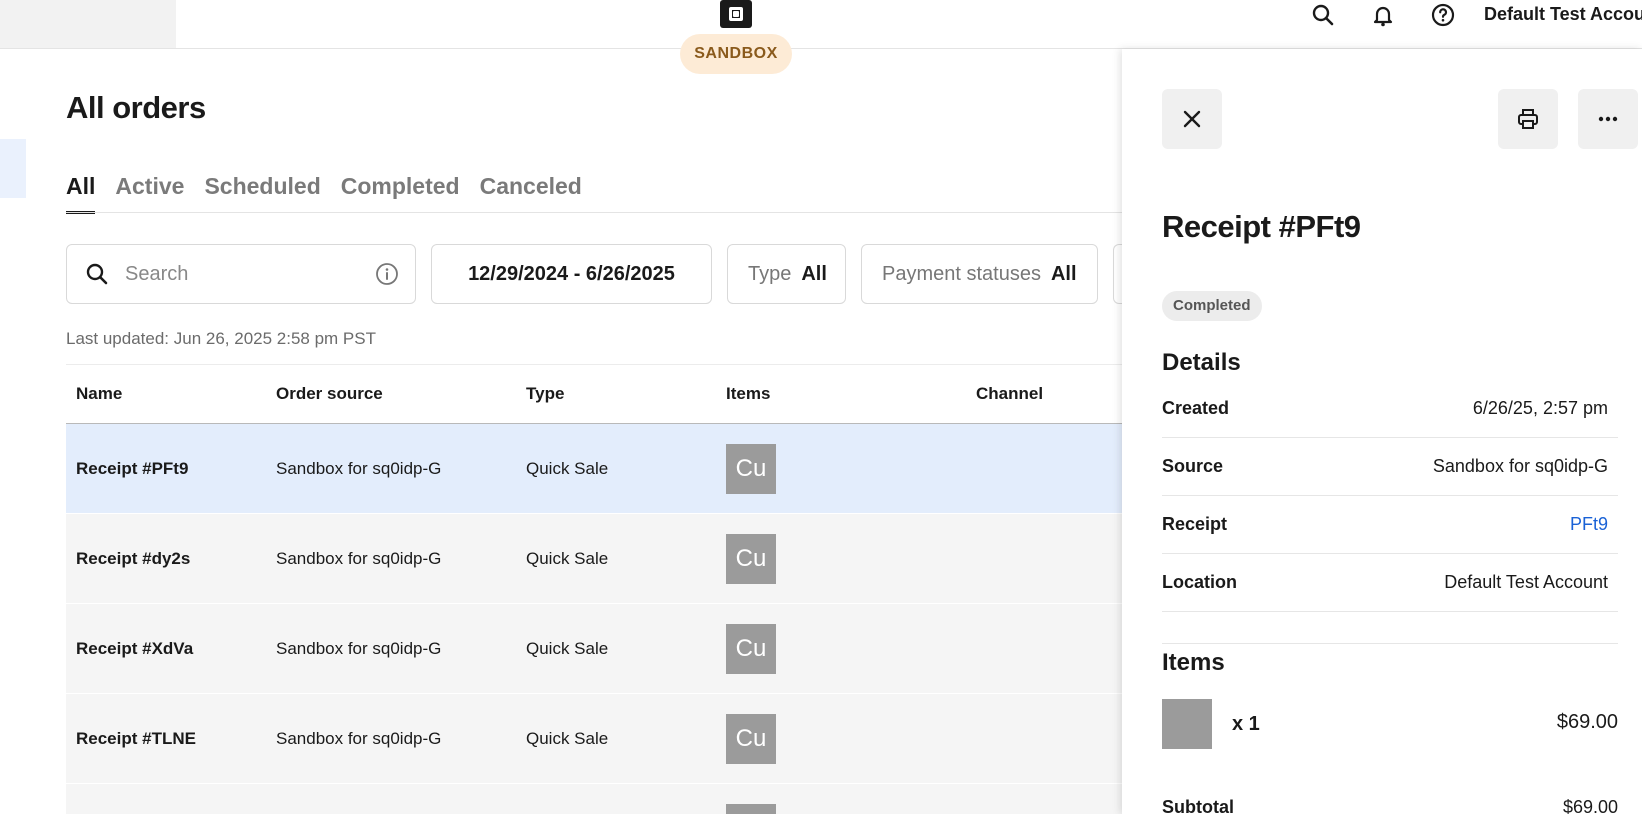 Image resolution: width=1642 pixels, height=814 pixels. Describe the element at coordinates (1594, 524) in the screenshot. I see `receipt-link: PFt9` at that location.